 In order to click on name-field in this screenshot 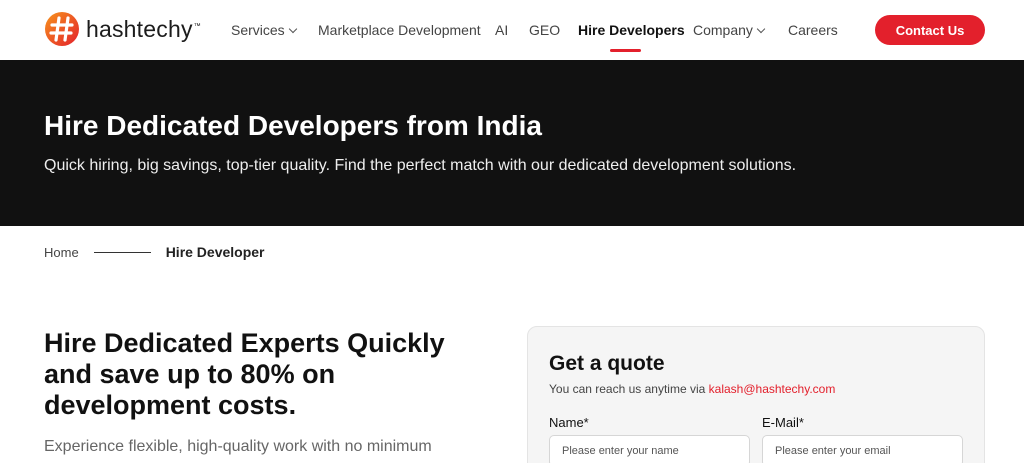, I will do `click(649, 449)`.